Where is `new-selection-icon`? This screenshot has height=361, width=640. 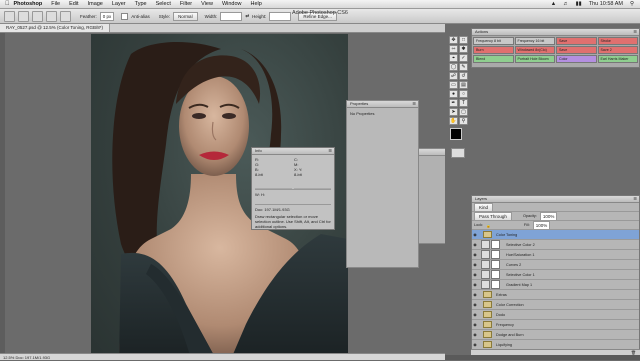 new-selection-icon is located at coordinates (23, 16).